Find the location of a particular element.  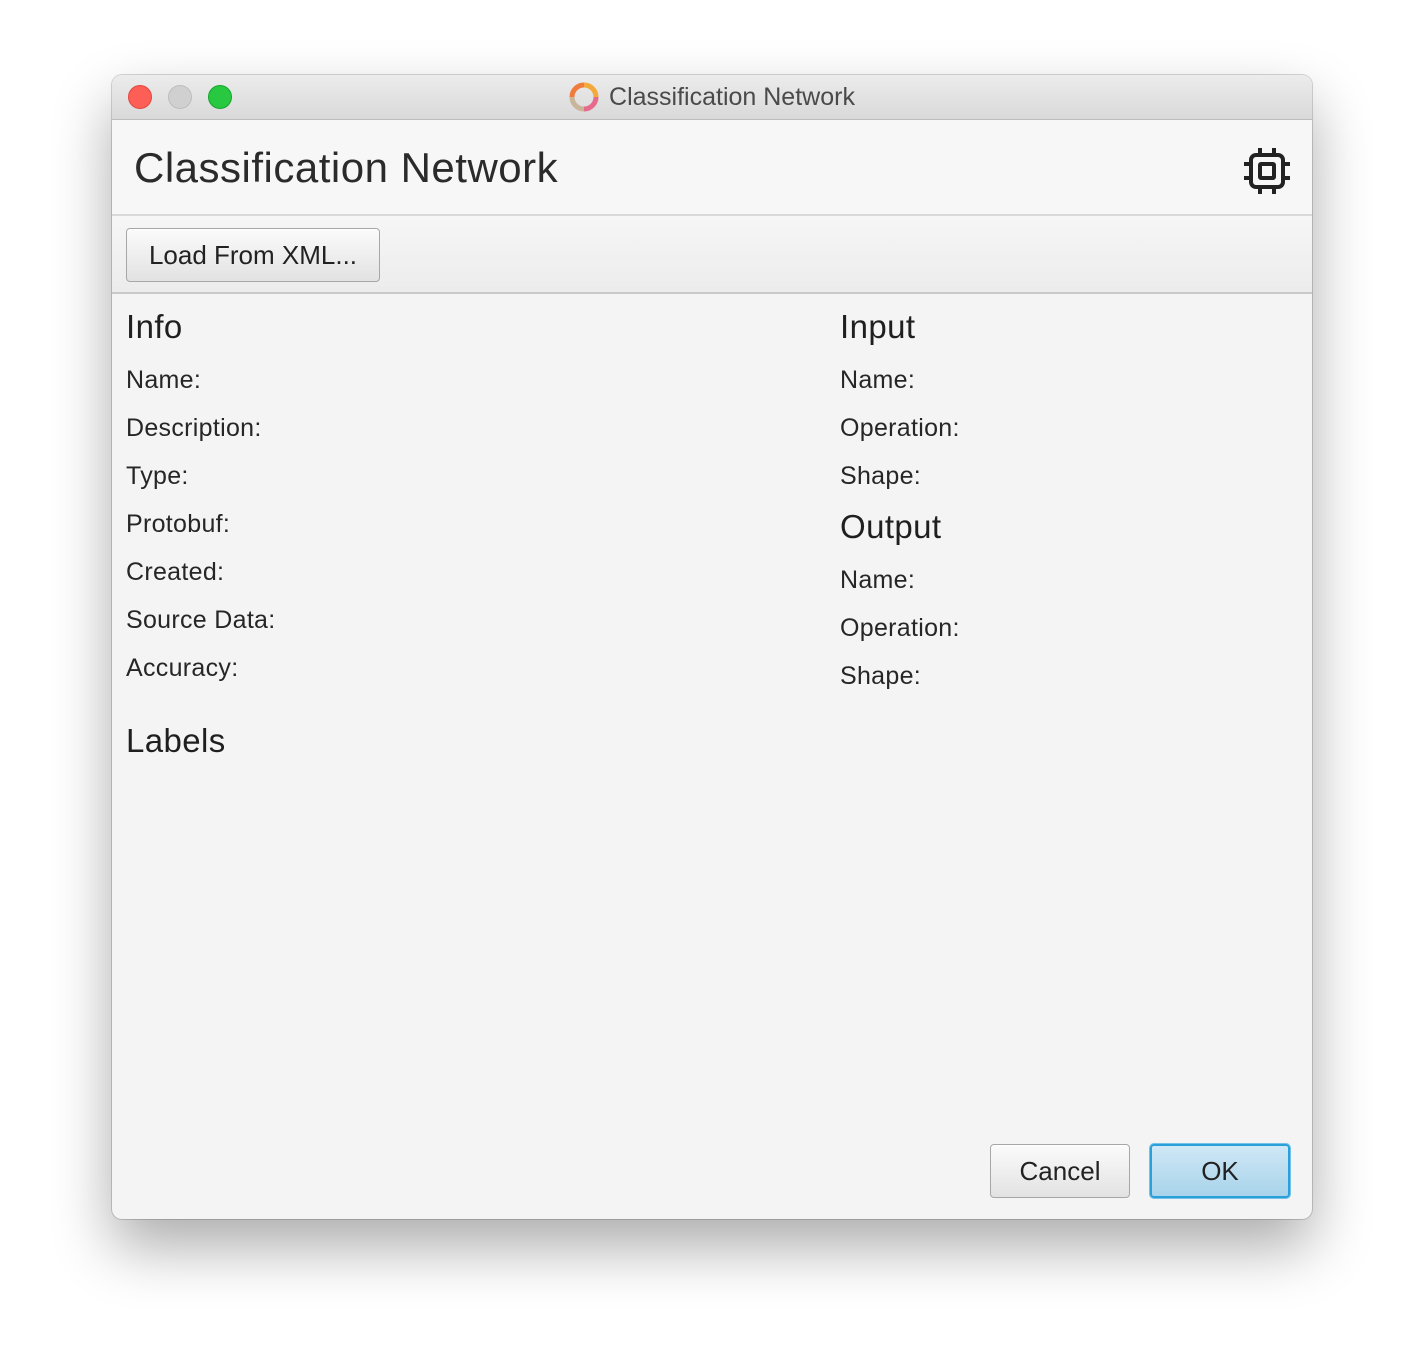

input-heading: Input is located at coordinates (878, 326).